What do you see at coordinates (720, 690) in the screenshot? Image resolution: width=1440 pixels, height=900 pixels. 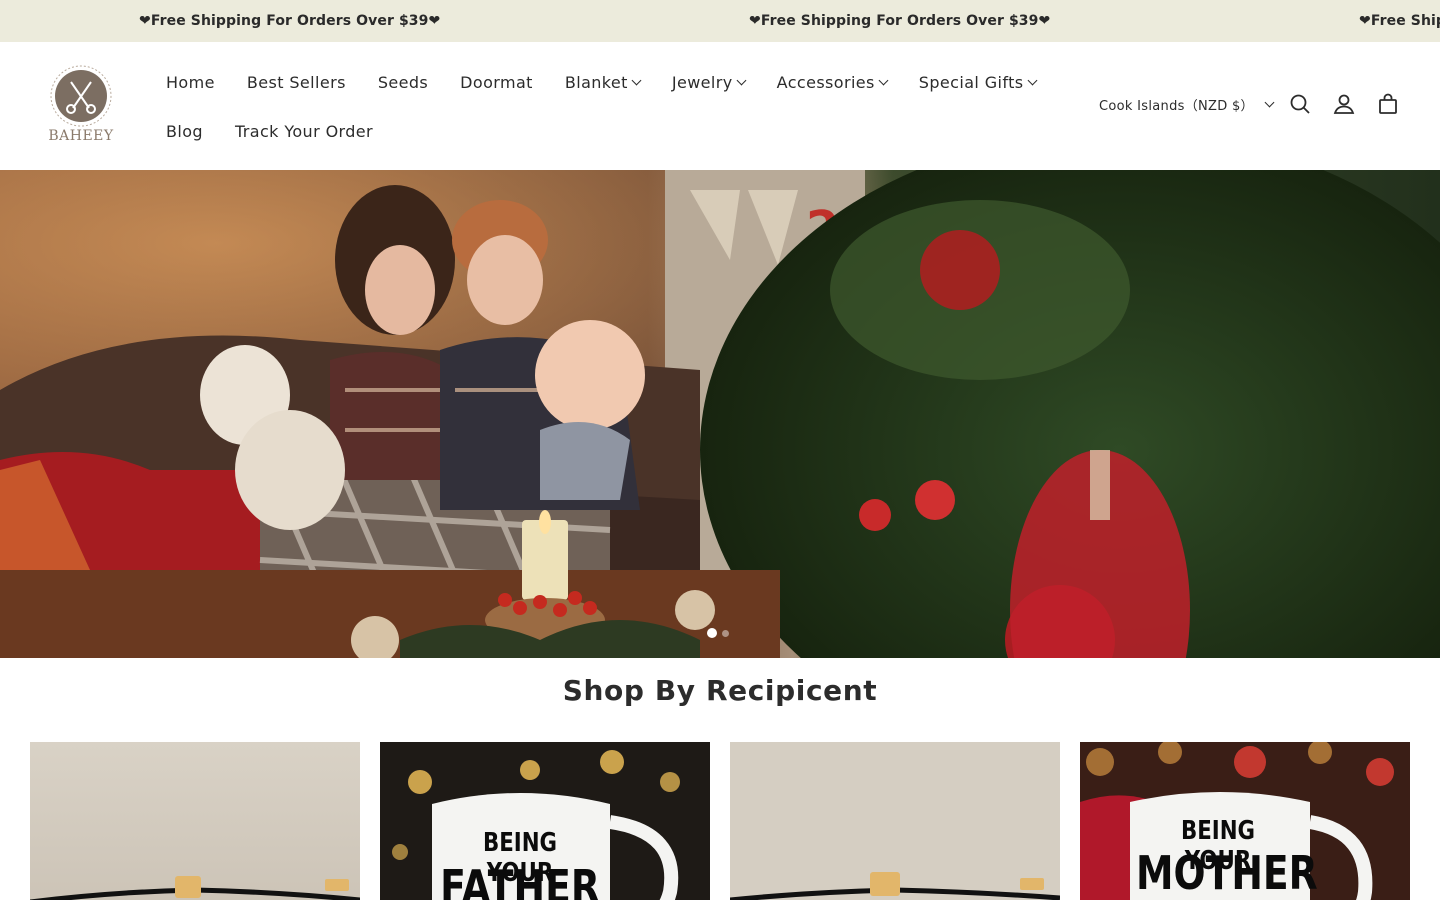 I see `section-title: Shop By Recipicent` at bounding box center [720, 690].